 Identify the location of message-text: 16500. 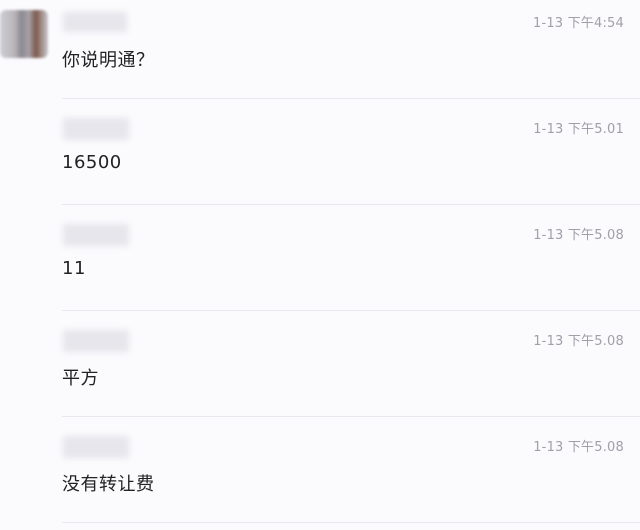
(92, 162).